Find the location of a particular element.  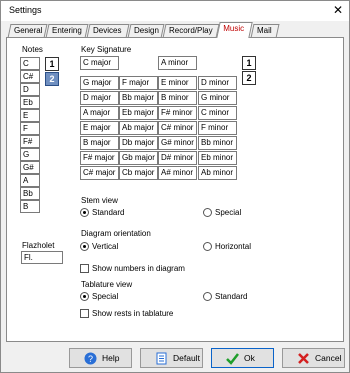

key-cell: C minor is located at coordinates (217, 113).